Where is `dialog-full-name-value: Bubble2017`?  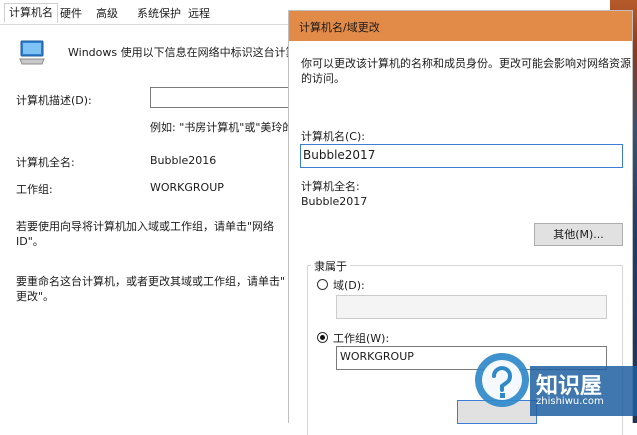
dialog-full-name-value: Bubble2017 is located at coordinates (334, 201).